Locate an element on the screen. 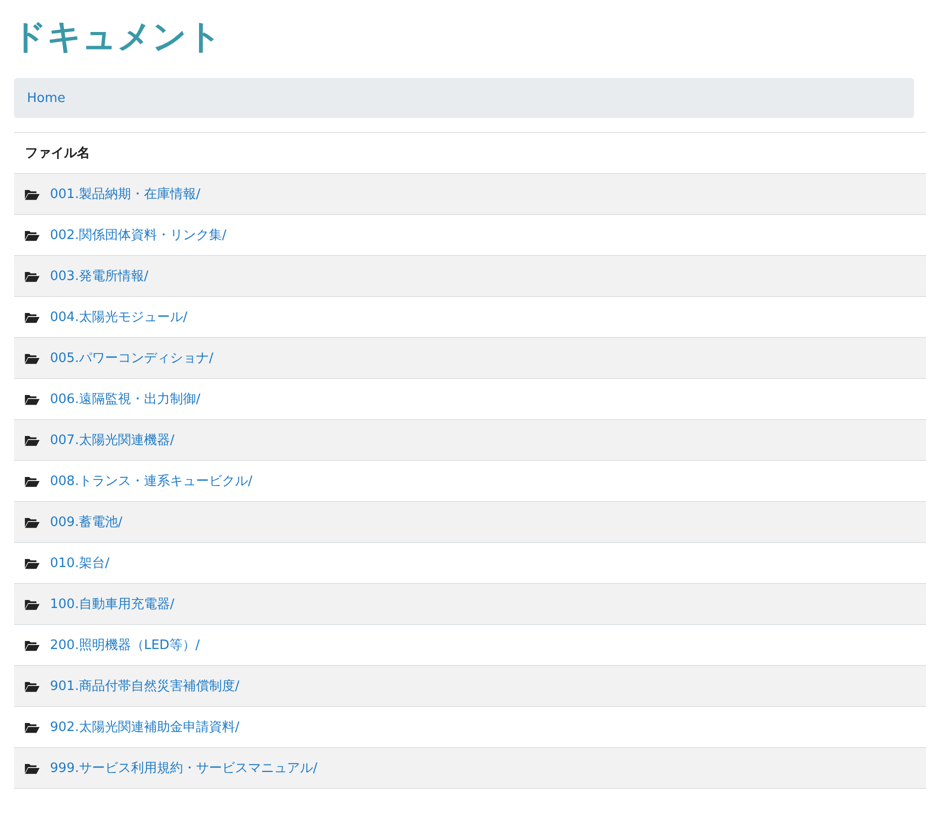 The image size is (938, 828). folder-link: 003.発電所情報/ is located at coordinates (99, 276).